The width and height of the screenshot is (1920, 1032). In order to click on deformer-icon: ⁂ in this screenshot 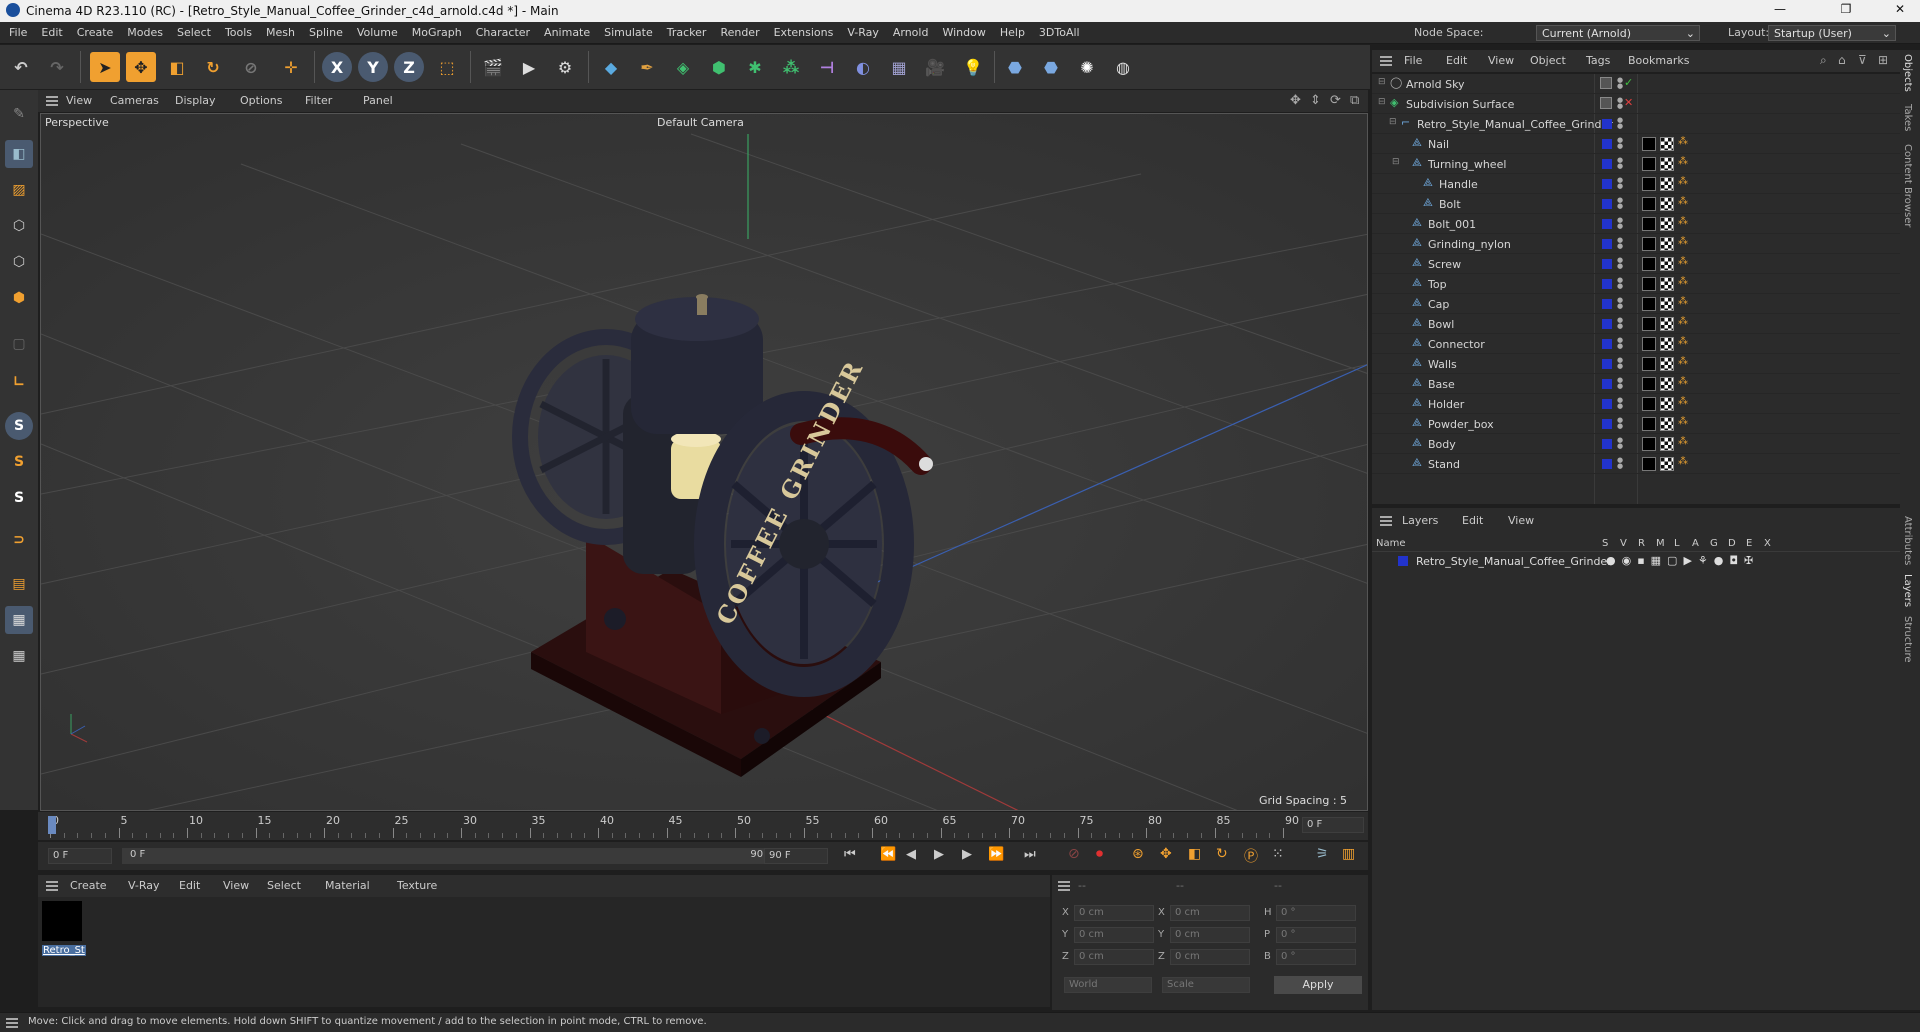, I will do `click(791, 67)`.